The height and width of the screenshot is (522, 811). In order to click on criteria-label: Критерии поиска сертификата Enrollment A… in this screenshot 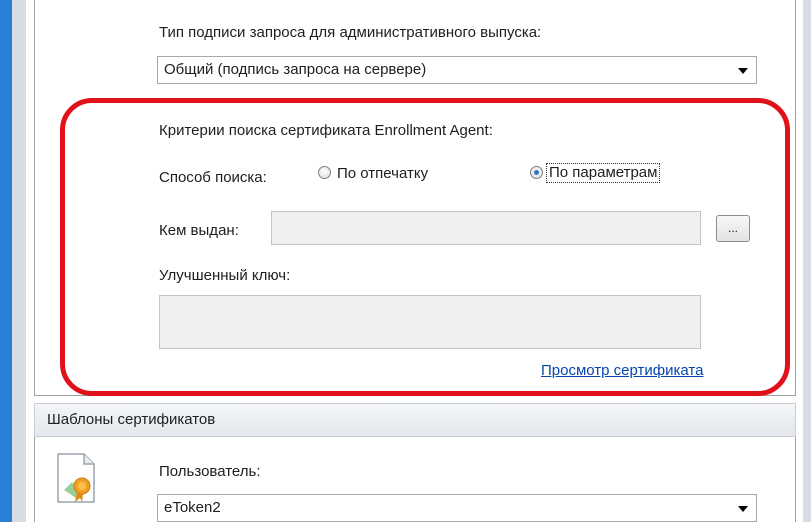, I will do `click(326, 130)`.